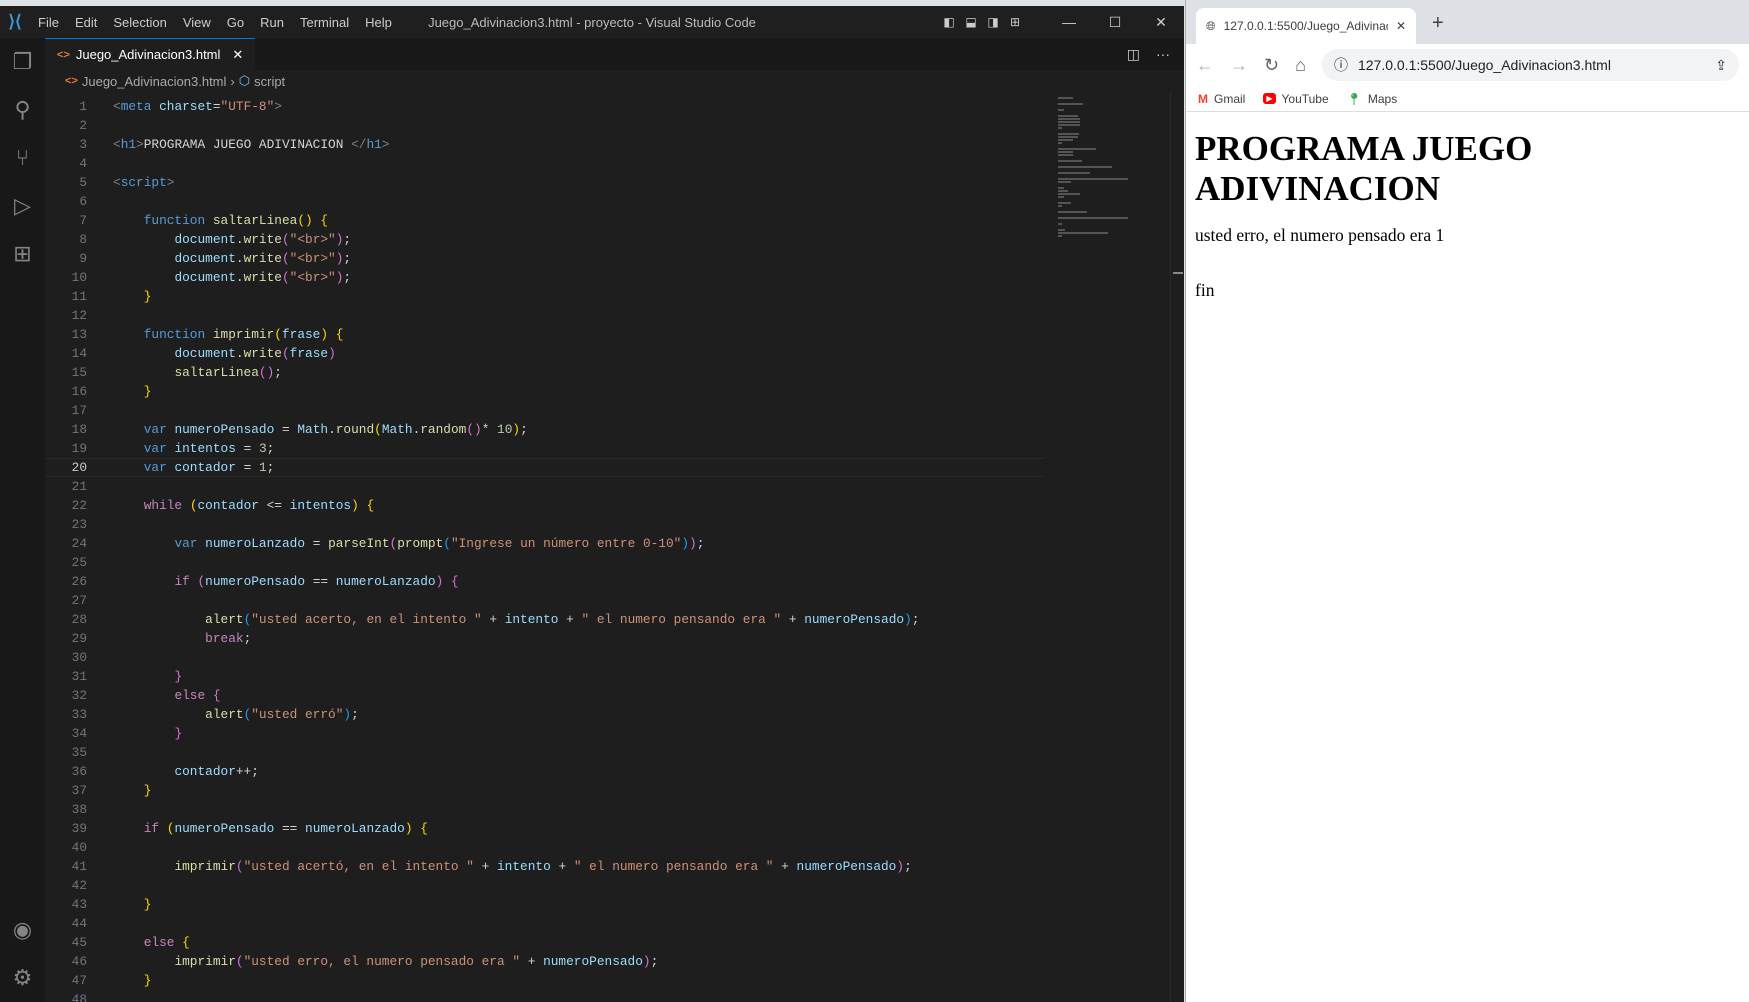  What do you see at coordinates (22, 978) in the screenshot?
I see `settings-gear-icon: ⚙` at bounding box center [22, 978].